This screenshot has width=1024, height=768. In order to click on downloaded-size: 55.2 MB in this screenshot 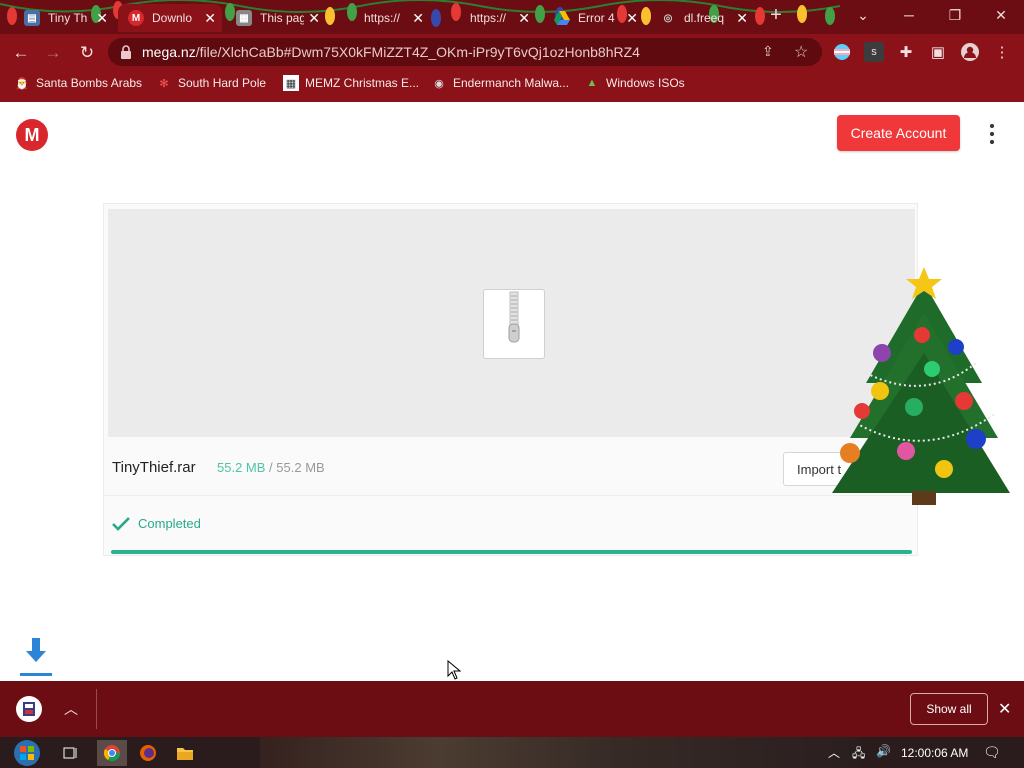, I will do `click(241, 467)`.